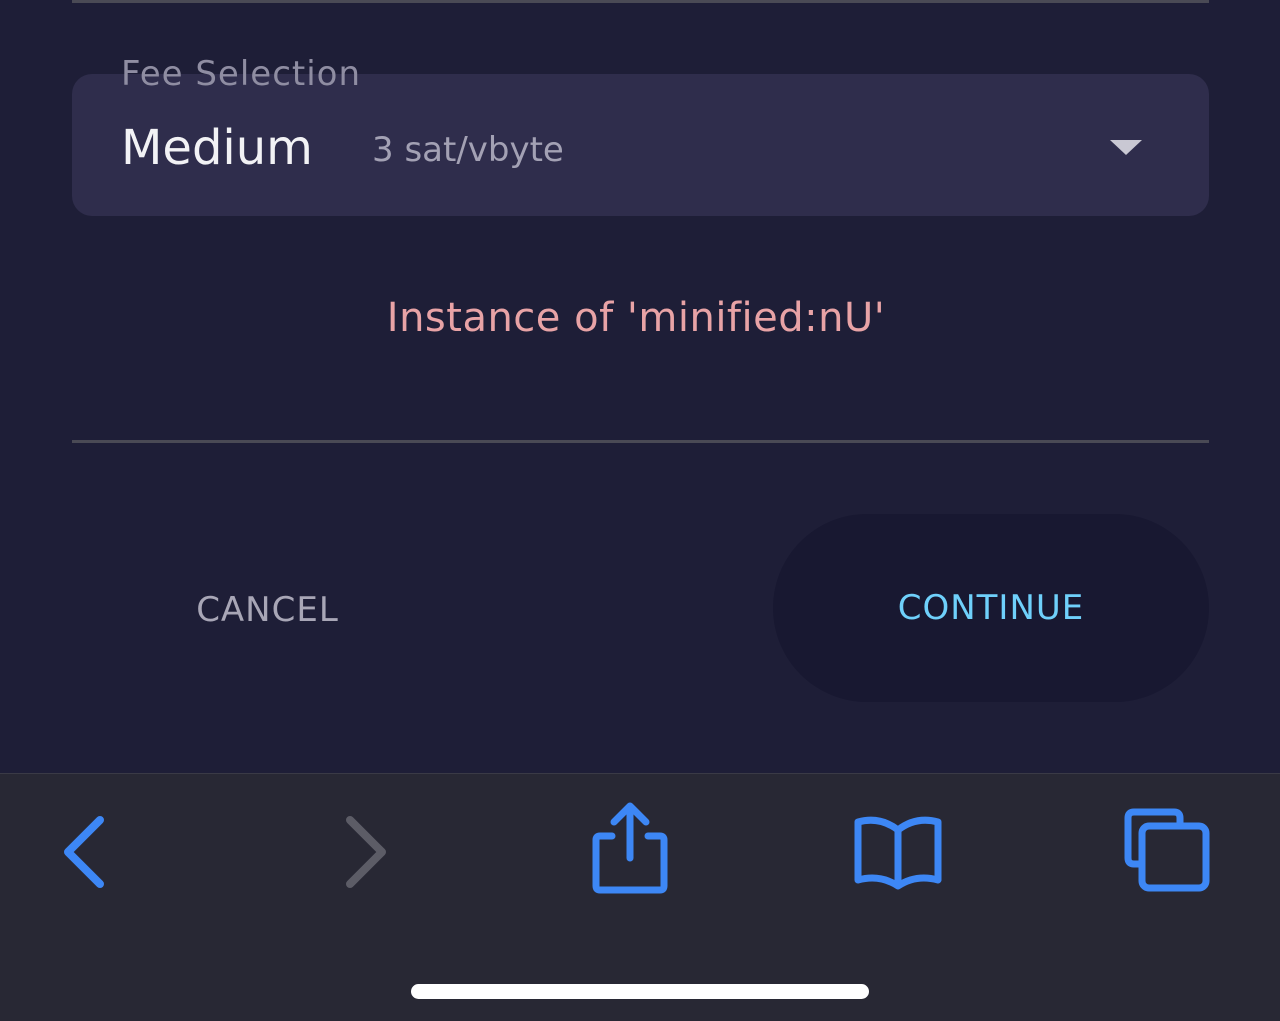 Image resolution: width=1280 pixels, height=1021 pixels. I want to click on fee-level-value: Medium, so click(217, 148).